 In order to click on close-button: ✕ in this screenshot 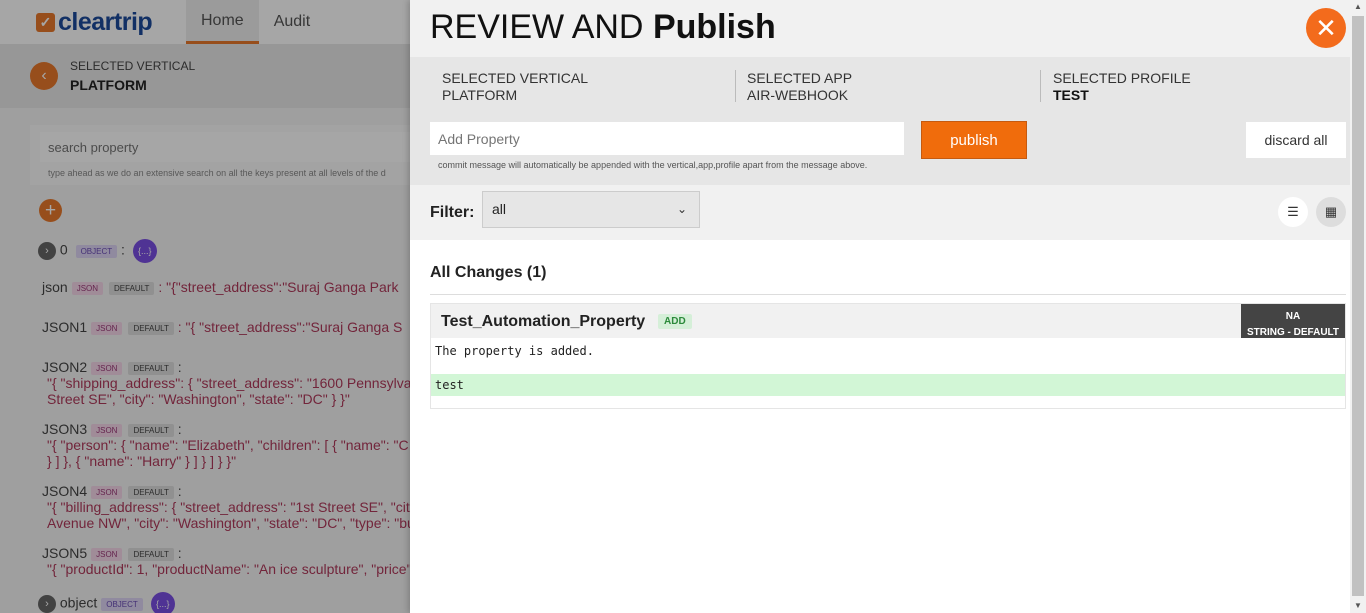, I will do `click(1326, 28)`.